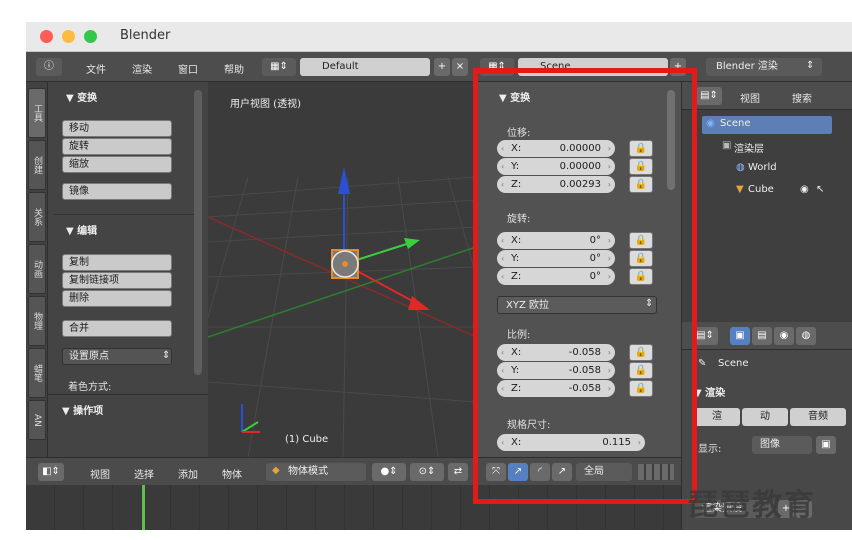 The image size is (852, 540). What do you see at coordinates (702, 363) in the screenshot?
I see `pin-icon: ✎` at bounding box center [702, 363].